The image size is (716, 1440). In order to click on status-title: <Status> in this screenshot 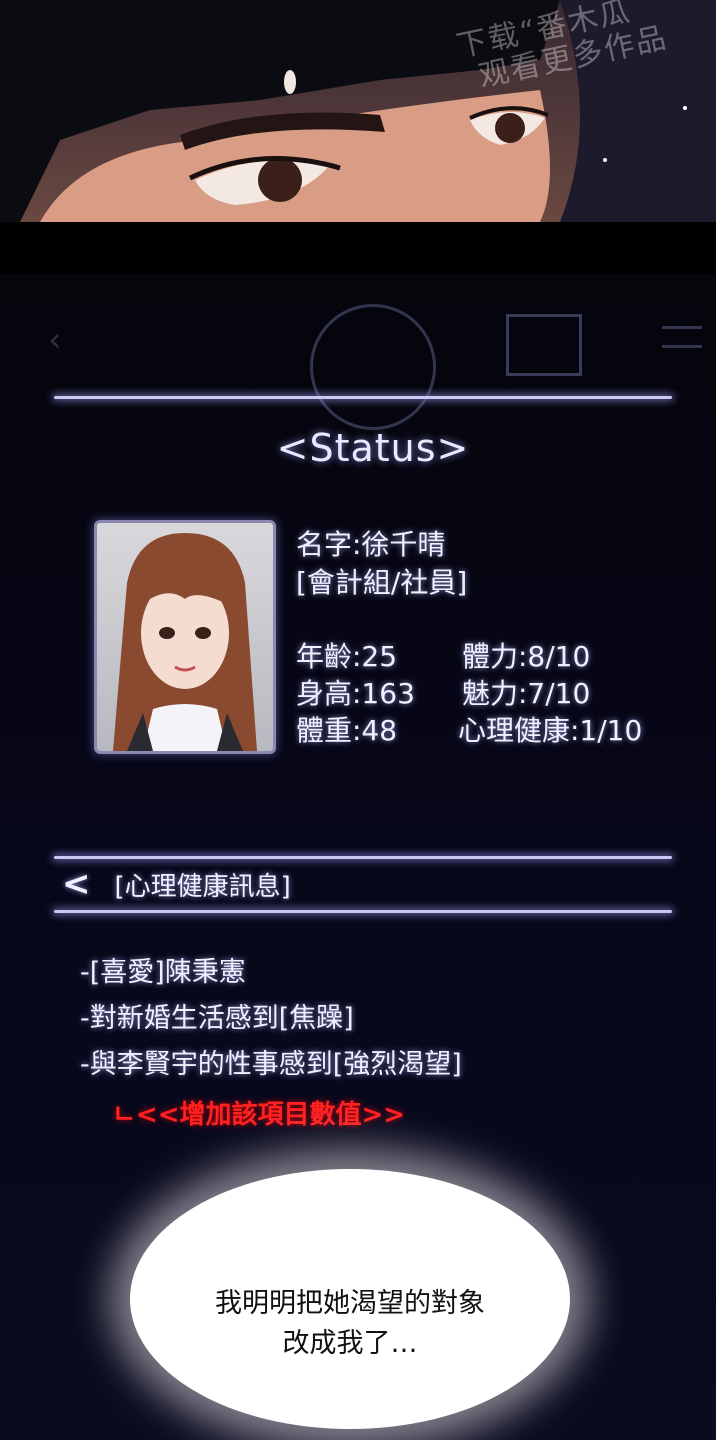, I will do `click(373, 448)`.